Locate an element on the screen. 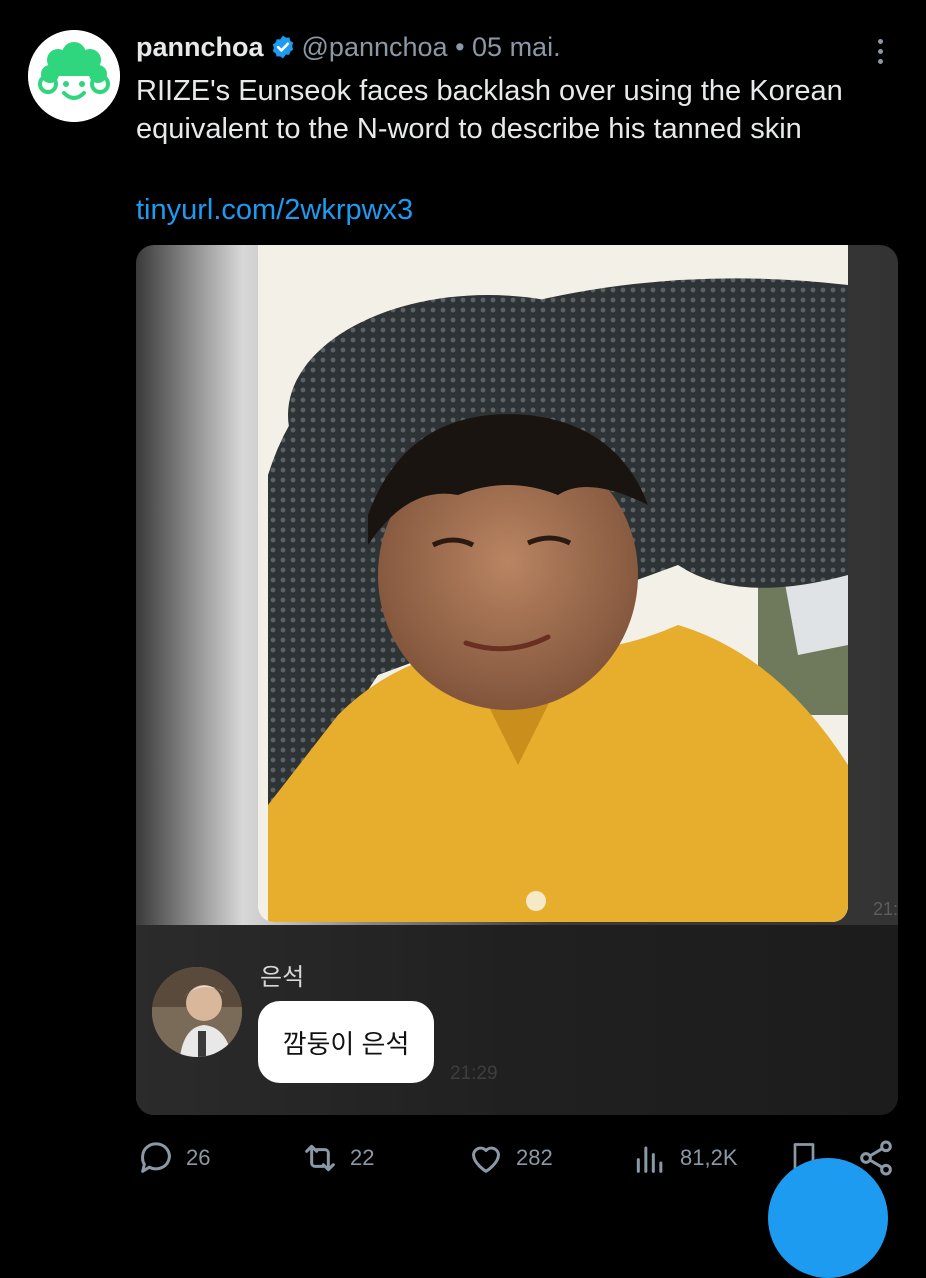 The height and width of the screenshot is (1278, 926). repost-icon is located at coordinates (320, 1158).